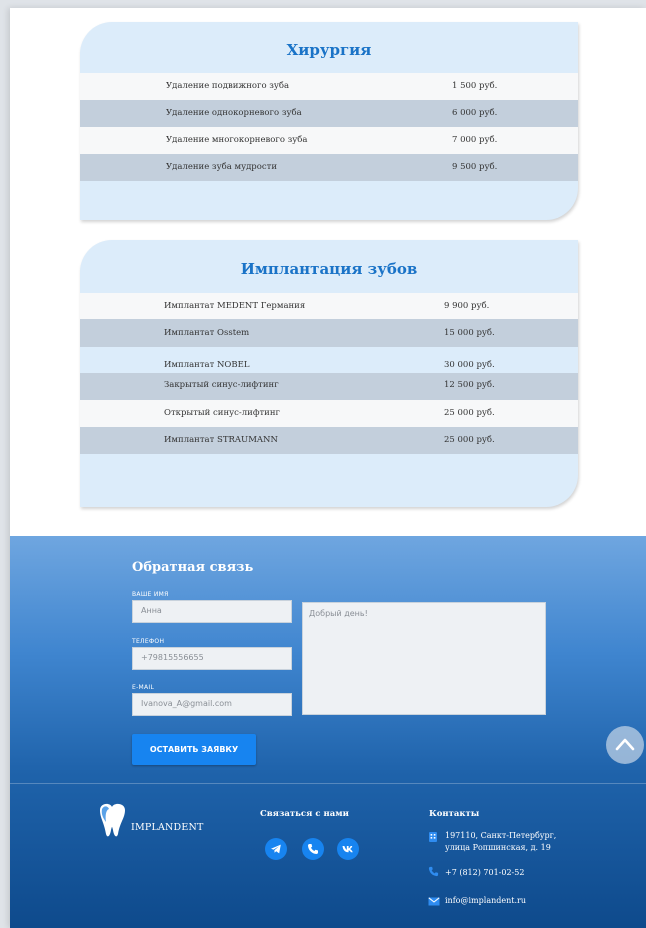  What do you see at coordinates (433, 837) in the screenshot?
I see `location-icon` at bounding box center [433, 837].